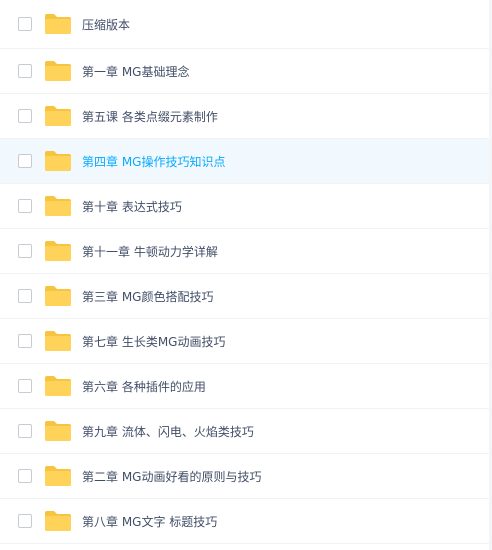 The height and width of the screenshot is (550, 492). I want to click on file-row: 第九章 流体、闪电、火焰类技巧, so click(246, 431).